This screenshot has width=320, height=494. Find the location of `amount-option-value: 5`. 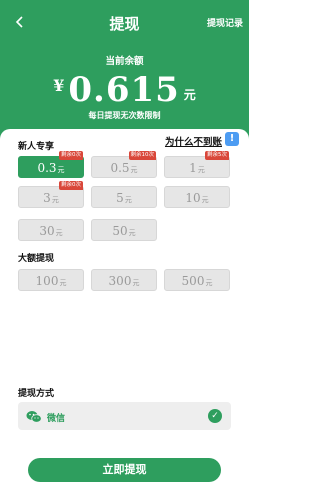

amount-option-value: 5 is located at coordinates (120, 198).